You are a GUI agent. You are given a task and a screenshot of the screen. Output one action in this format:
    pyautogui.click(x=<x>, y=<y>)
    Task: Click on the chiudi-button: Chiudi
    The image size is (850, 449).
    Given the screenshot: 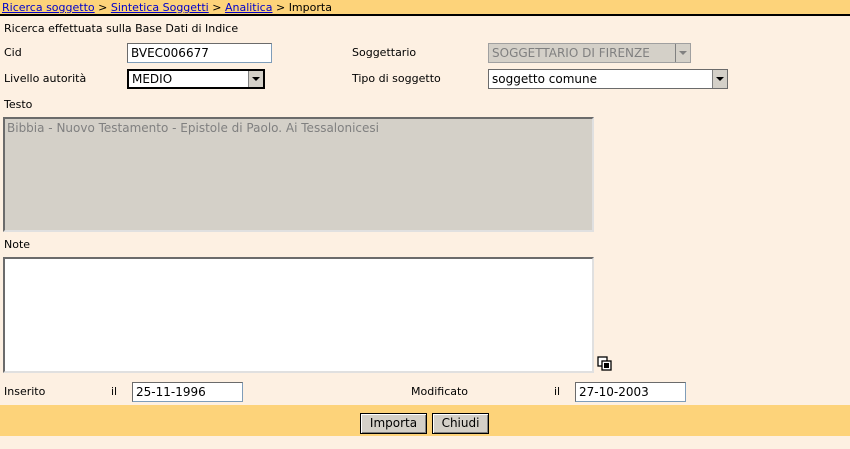 What is the action you would take?
    pyautogui.click(x=460, y=423)
    